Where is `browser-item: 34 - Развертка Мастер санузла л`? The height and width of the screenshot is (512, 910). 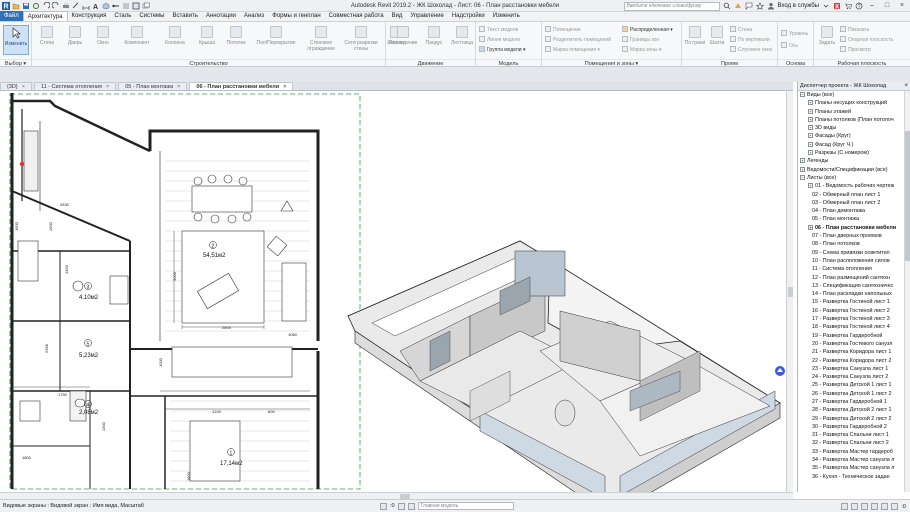 browser-item: 34 - Развертка Мастер санузла л is located at coordinates (854, 460).